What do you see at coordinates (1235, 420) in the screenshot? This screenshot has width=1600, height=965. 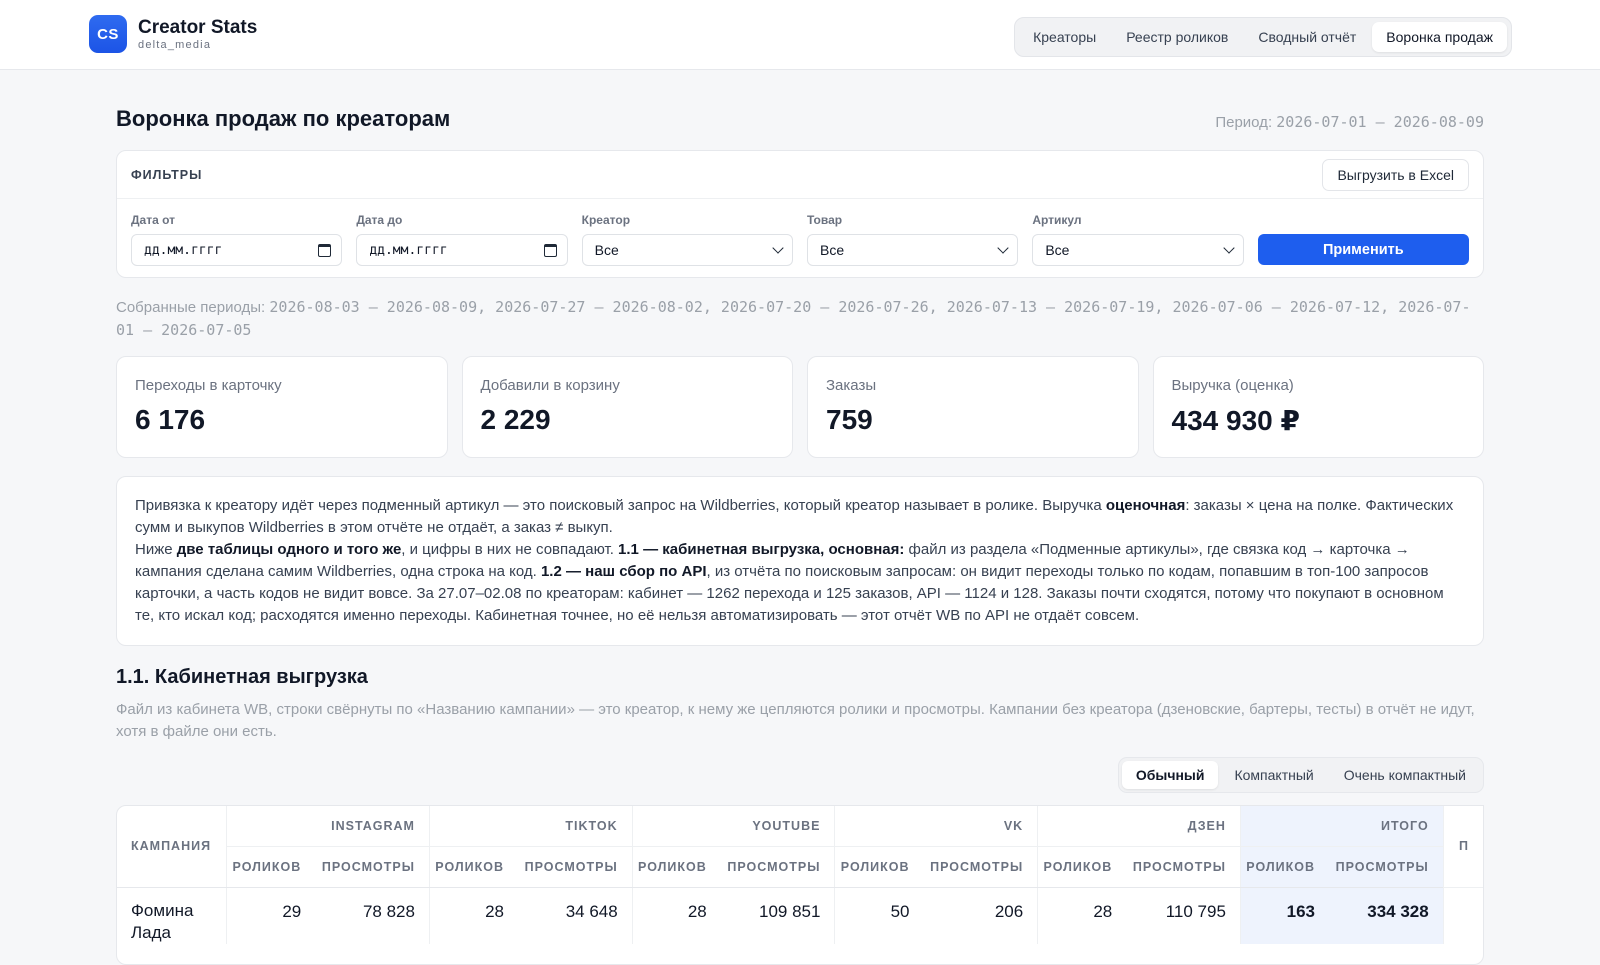 I see `kpi-value: 434 930 ₽` at bounding box center [1235, 420].